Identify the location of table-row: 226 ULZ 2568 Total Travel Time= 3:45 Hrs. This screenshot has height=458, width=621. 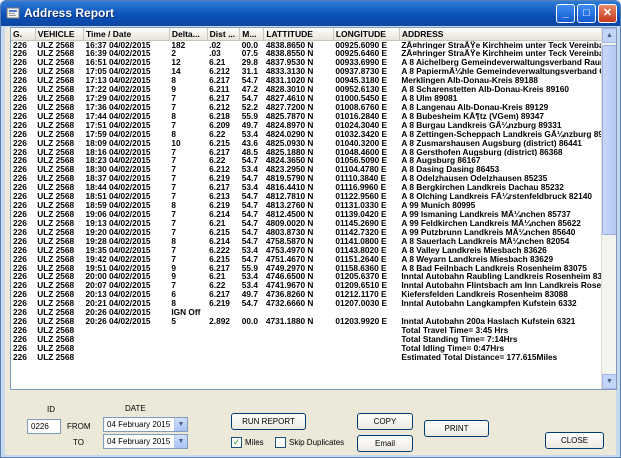
(313, 330).